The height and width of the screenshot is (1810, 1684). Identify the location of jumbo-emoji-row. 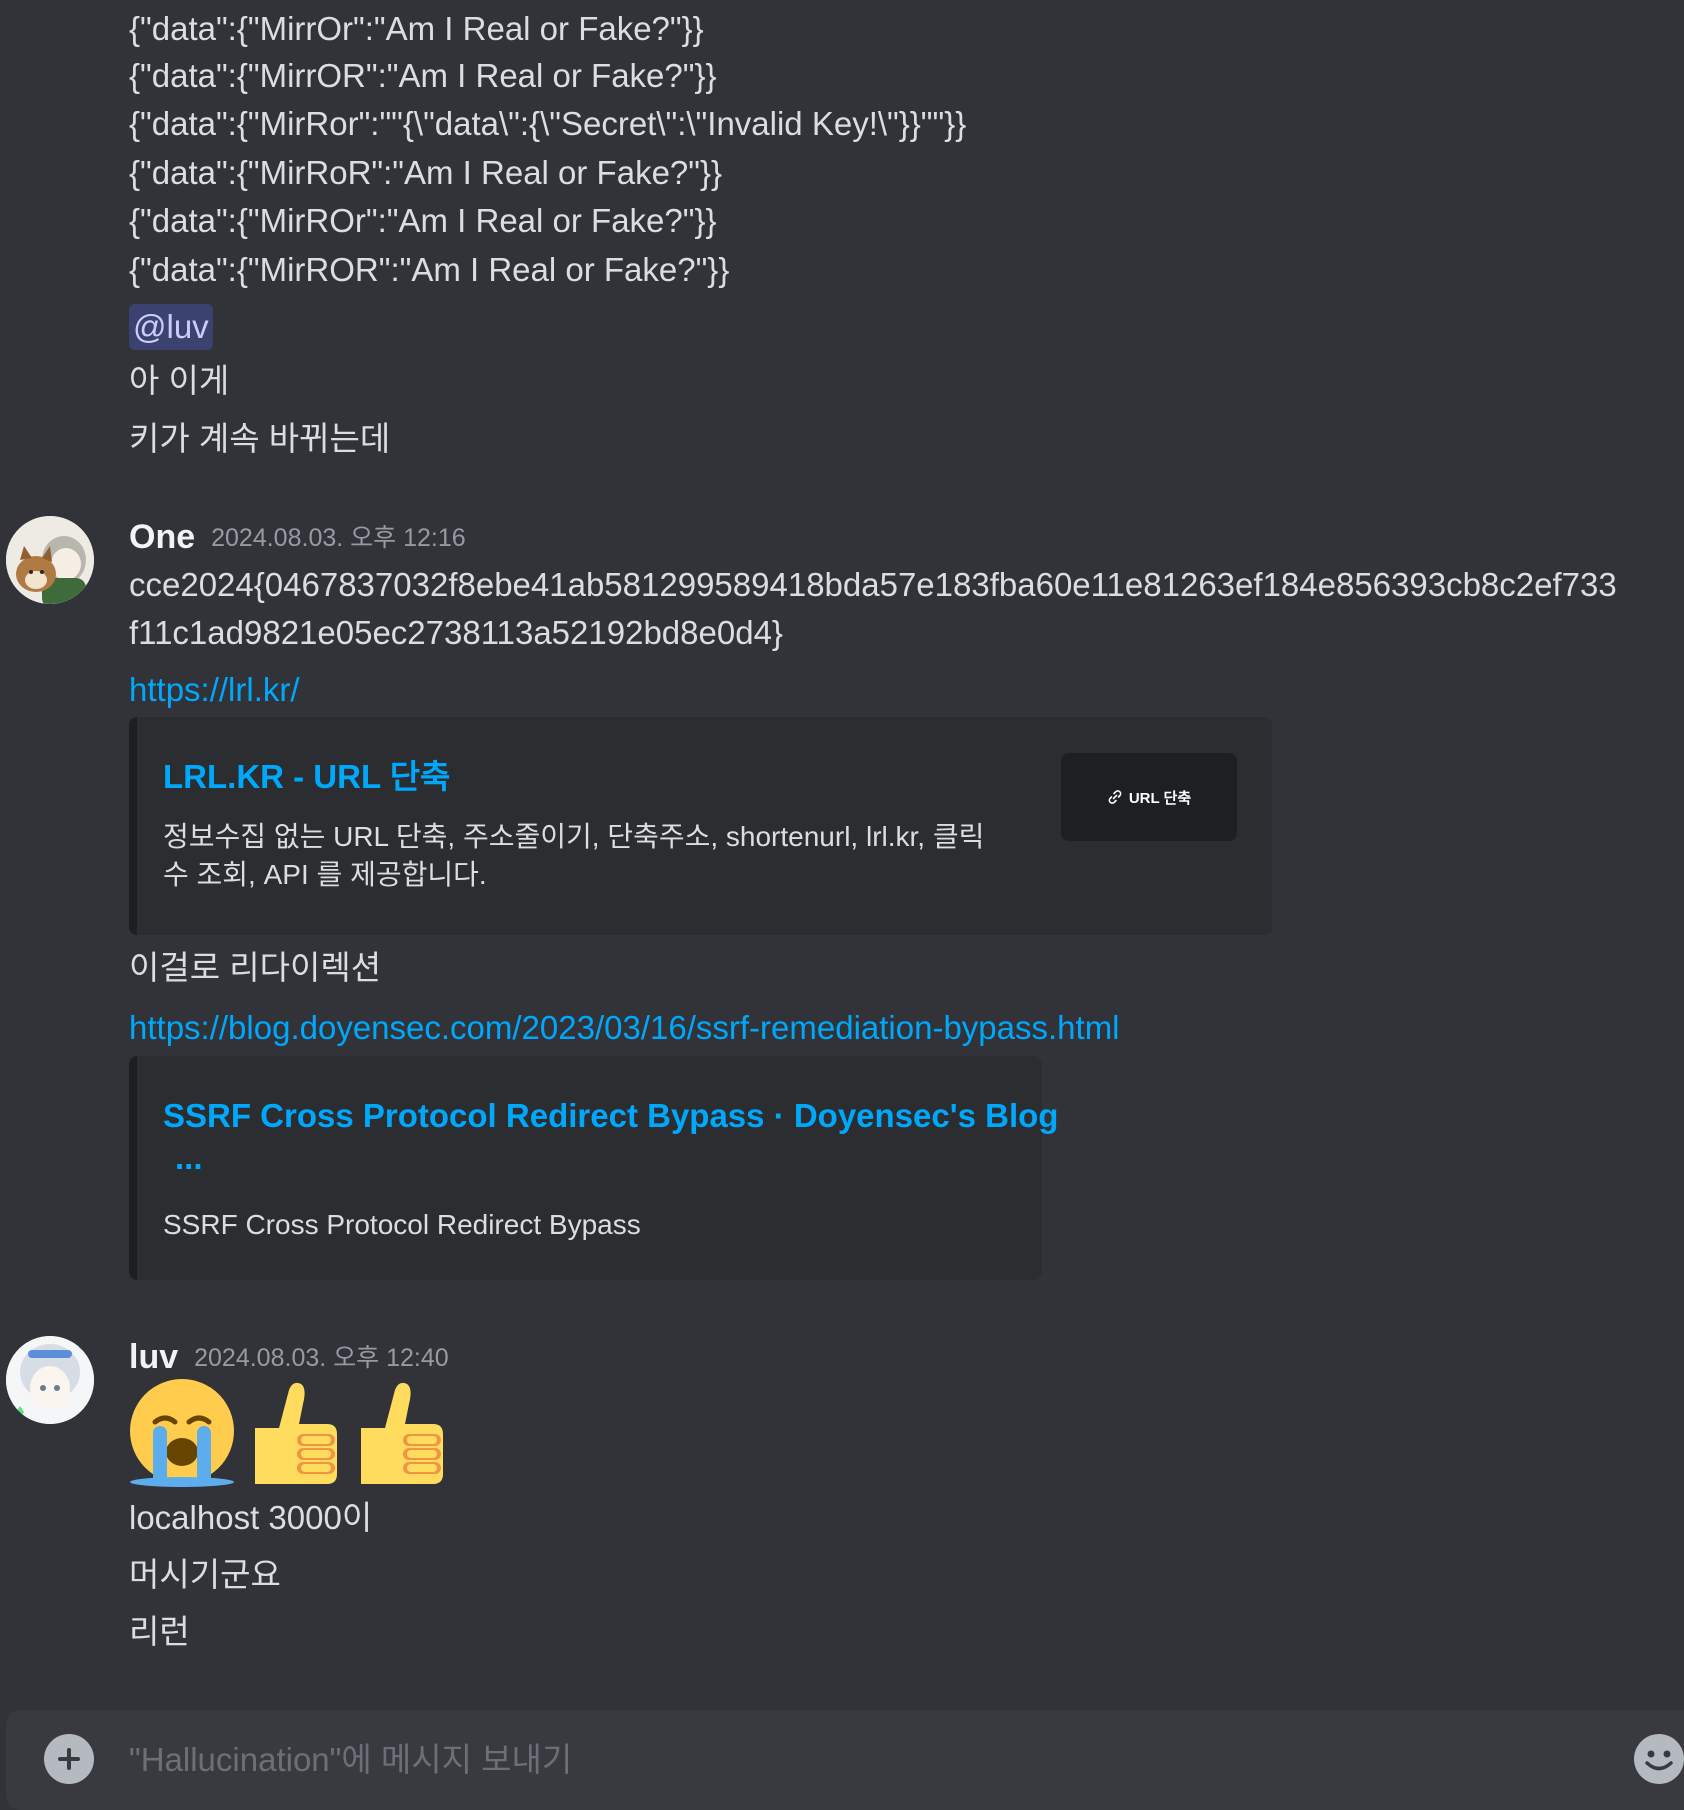
(289, 1433).